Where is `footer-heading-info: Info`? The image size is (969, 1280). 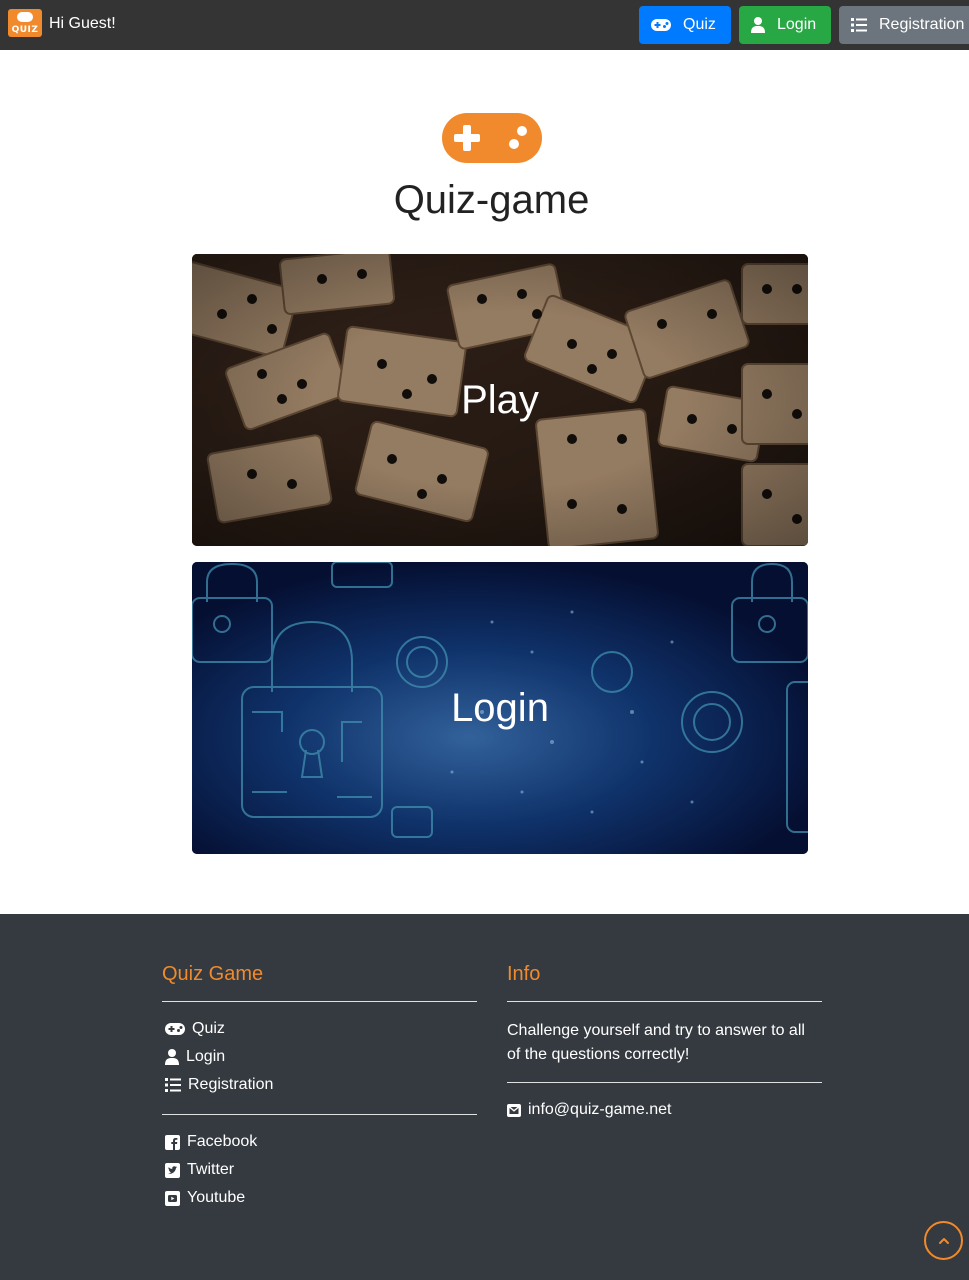
footer-heading-info: Info is located at coordinates (524, 974).